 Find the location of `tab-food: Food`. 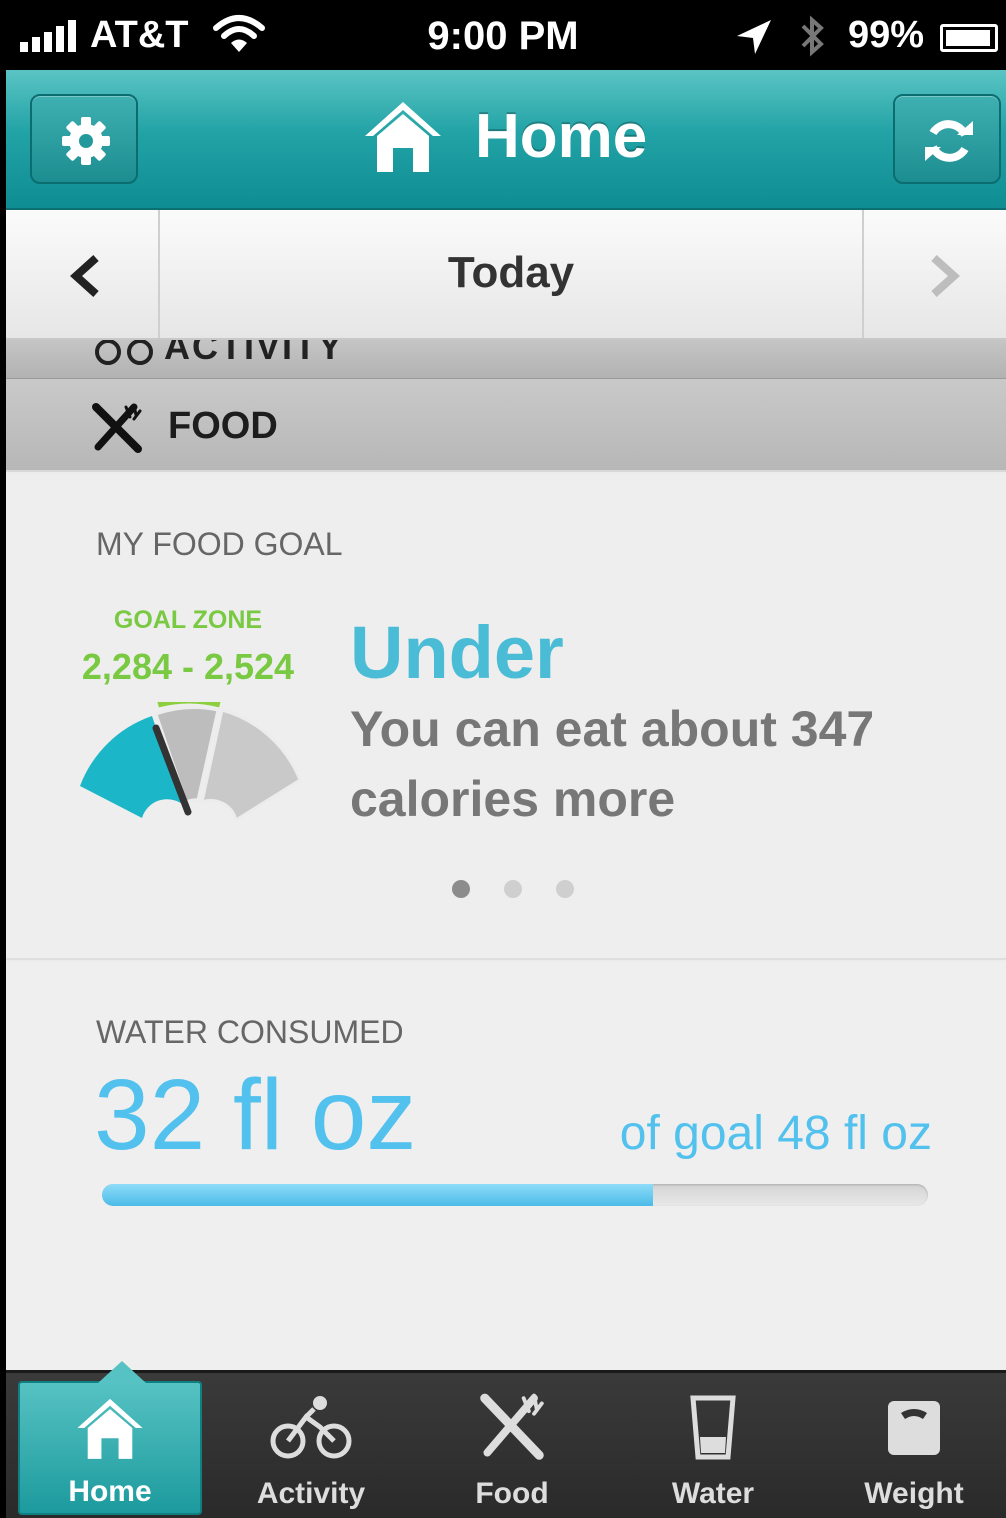

tab-food: Food is located at coordinates (512, 1448).